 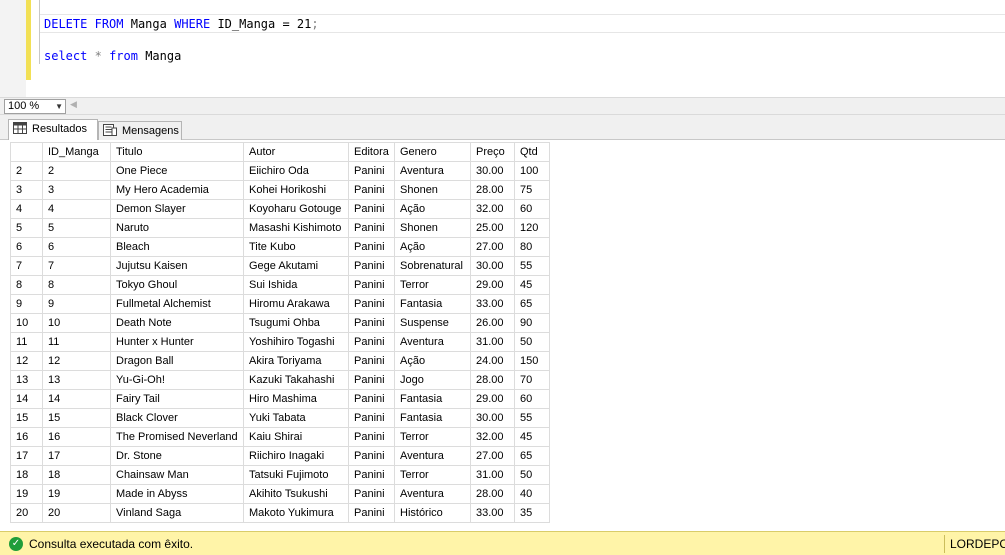 What do you see at coordinates (492, 475) in the screenshot?
I see `cell-preco: 31.00` at bounding box center [492, 475].